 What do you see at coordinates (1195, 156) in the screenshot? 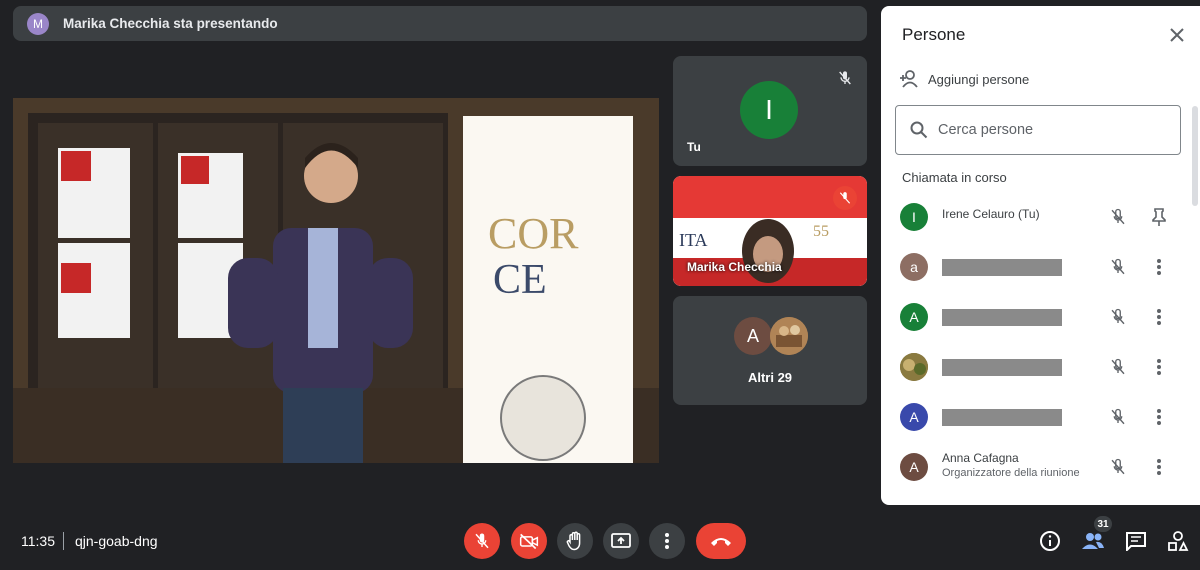
I see `panel-scrollbar` at bounding box center [1195, 156].